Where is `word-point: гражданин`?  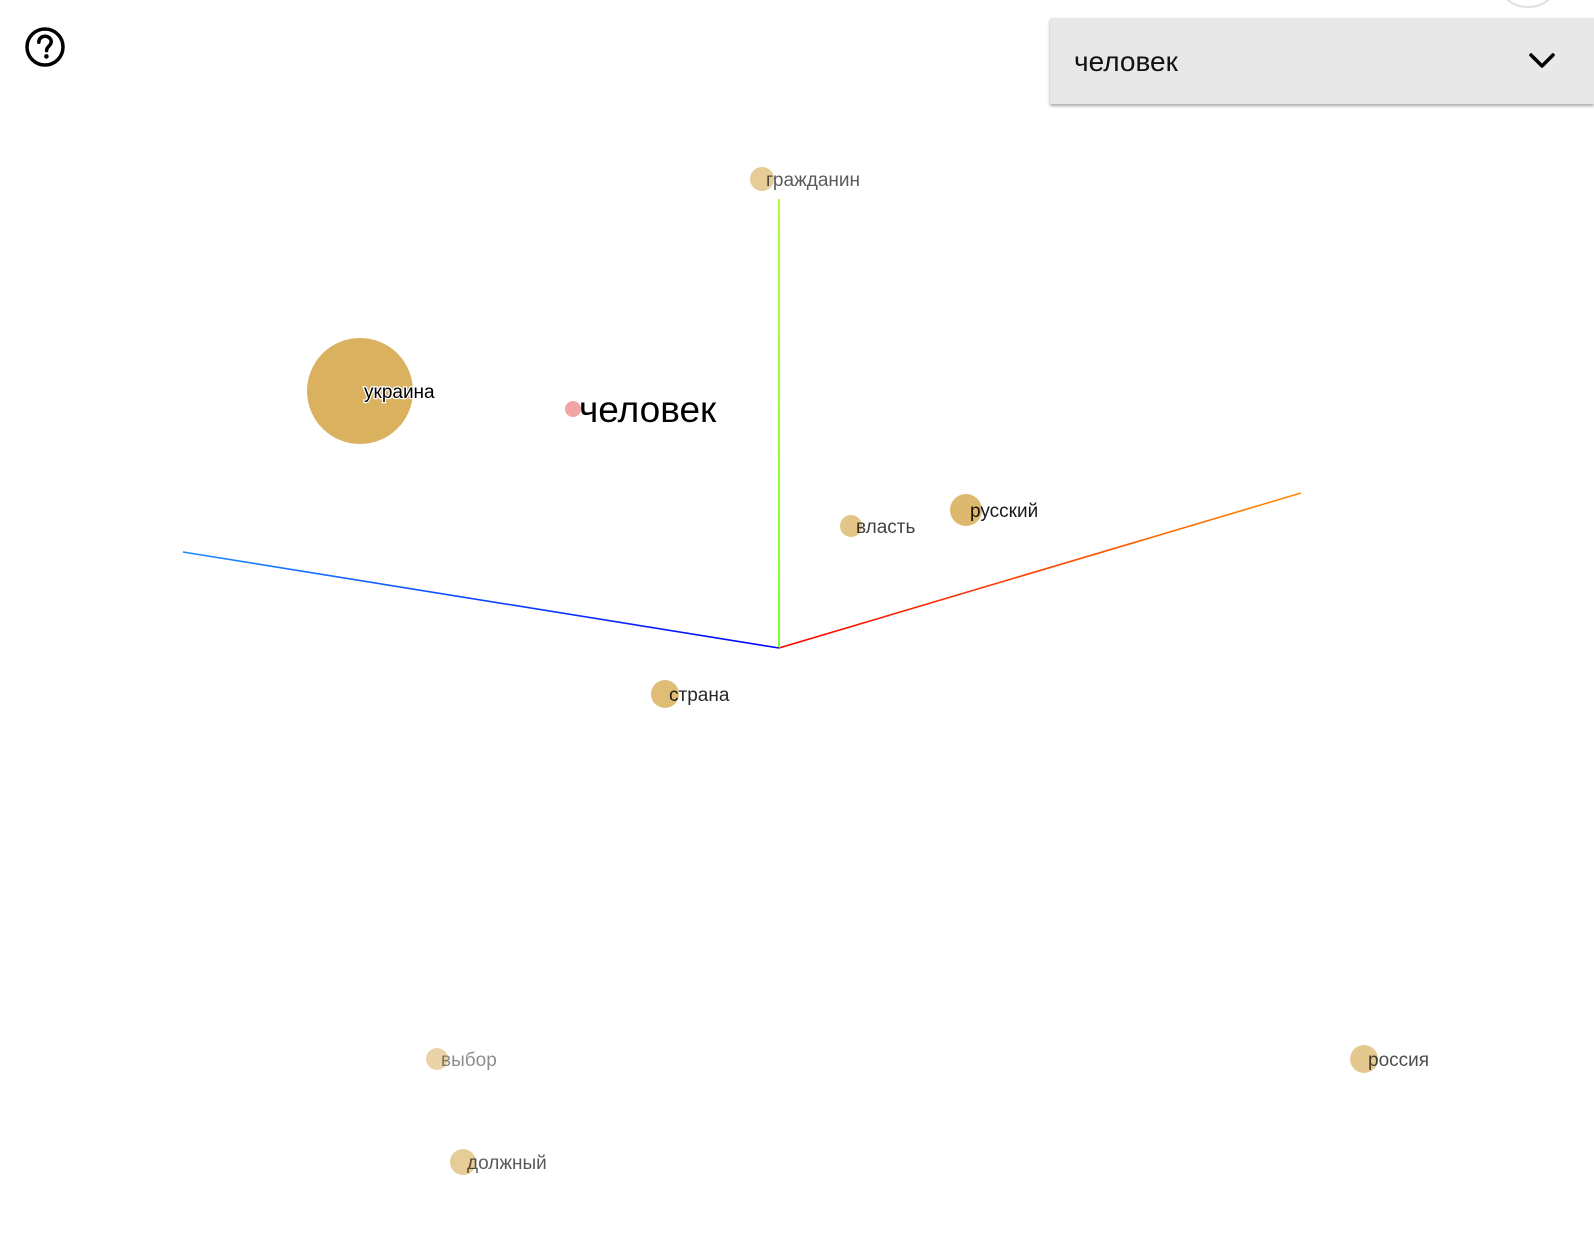
word-point: гражданин is located at coordinates (805, 179).